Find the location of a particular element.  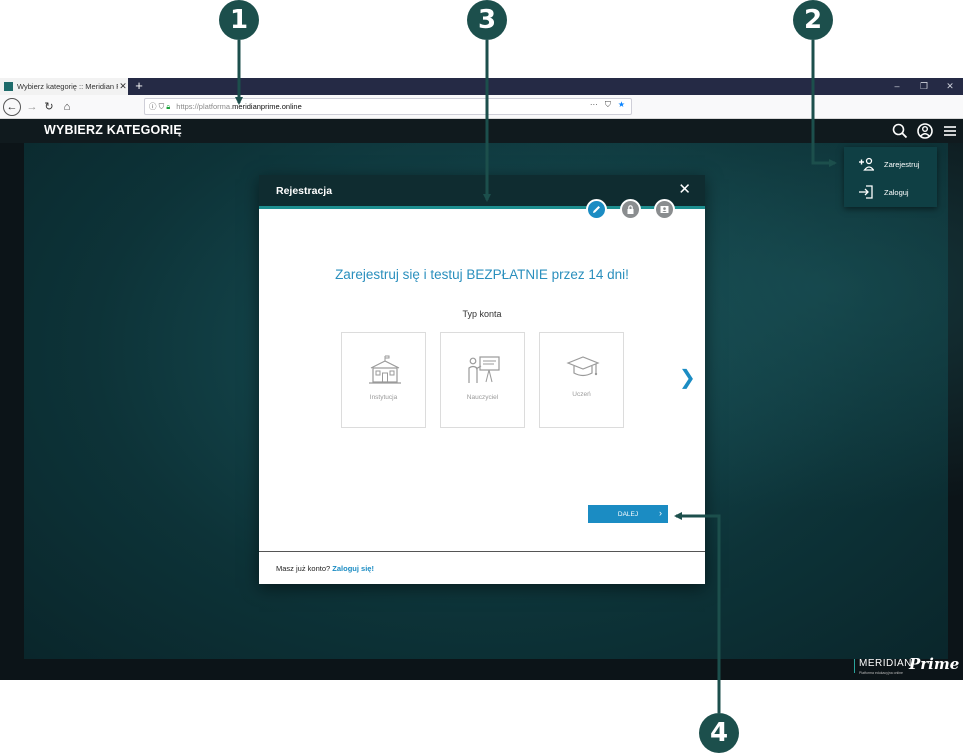

step-password-indicator is located at coordinates (630, 209).